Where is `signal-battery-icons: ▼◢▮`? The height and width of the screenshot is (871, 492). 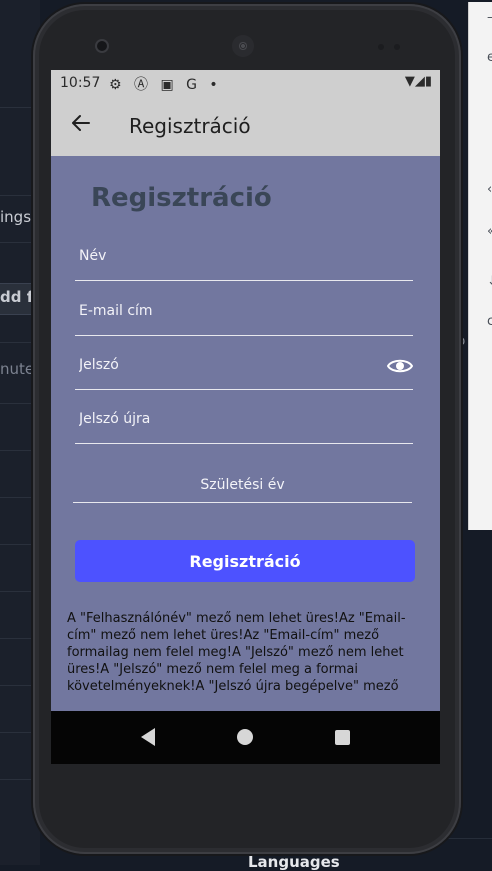
signal-battery-icons: ▼◢▮ is located at coordinates (418, 81).